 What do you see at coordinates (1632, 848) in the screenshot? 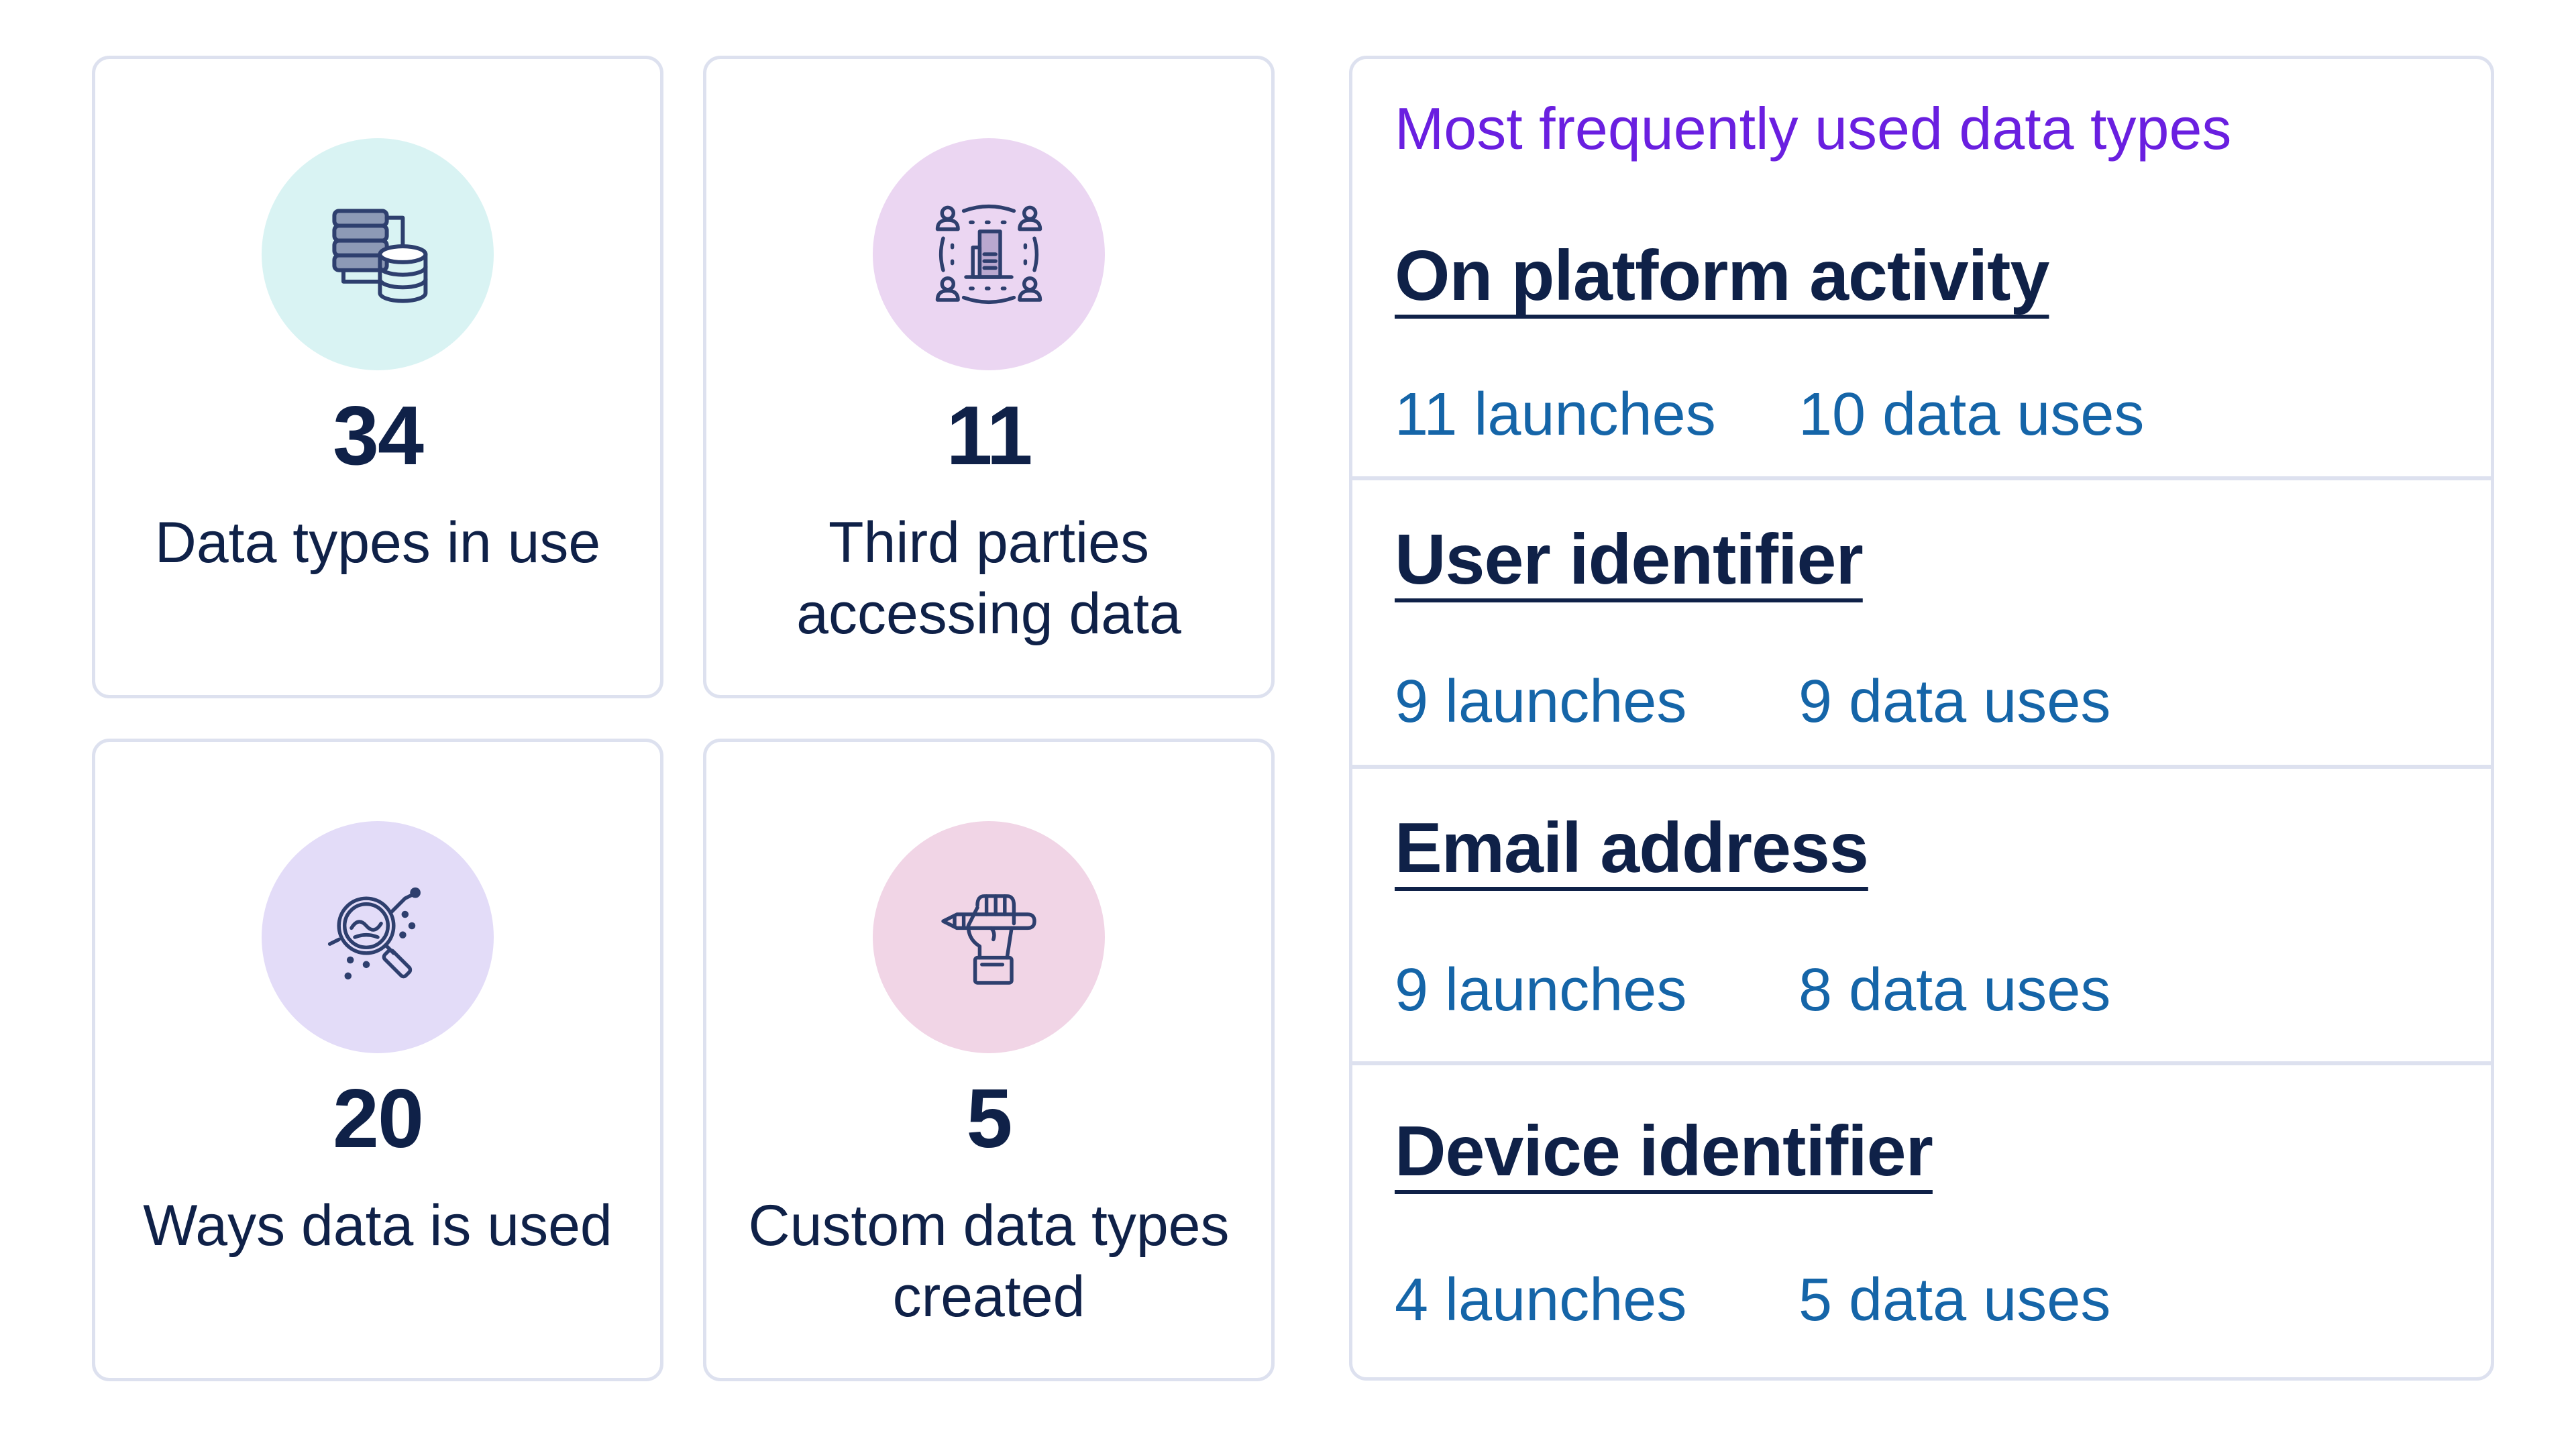
I see `data-type-link: Email address` at bounding box center [1632, 848].